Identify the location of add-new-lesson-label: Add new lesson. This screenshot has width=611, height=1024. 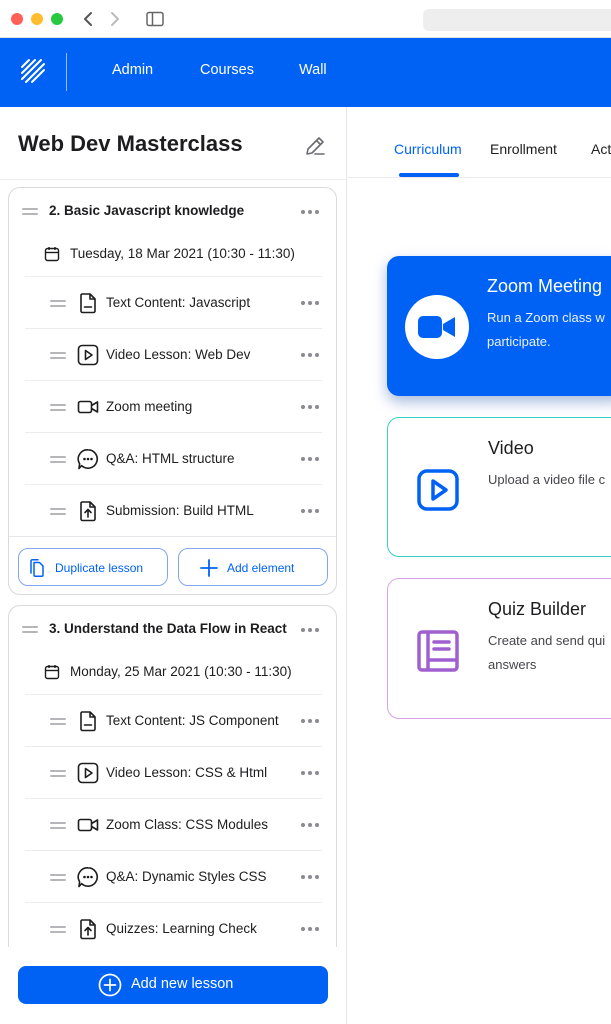
(182, 984).